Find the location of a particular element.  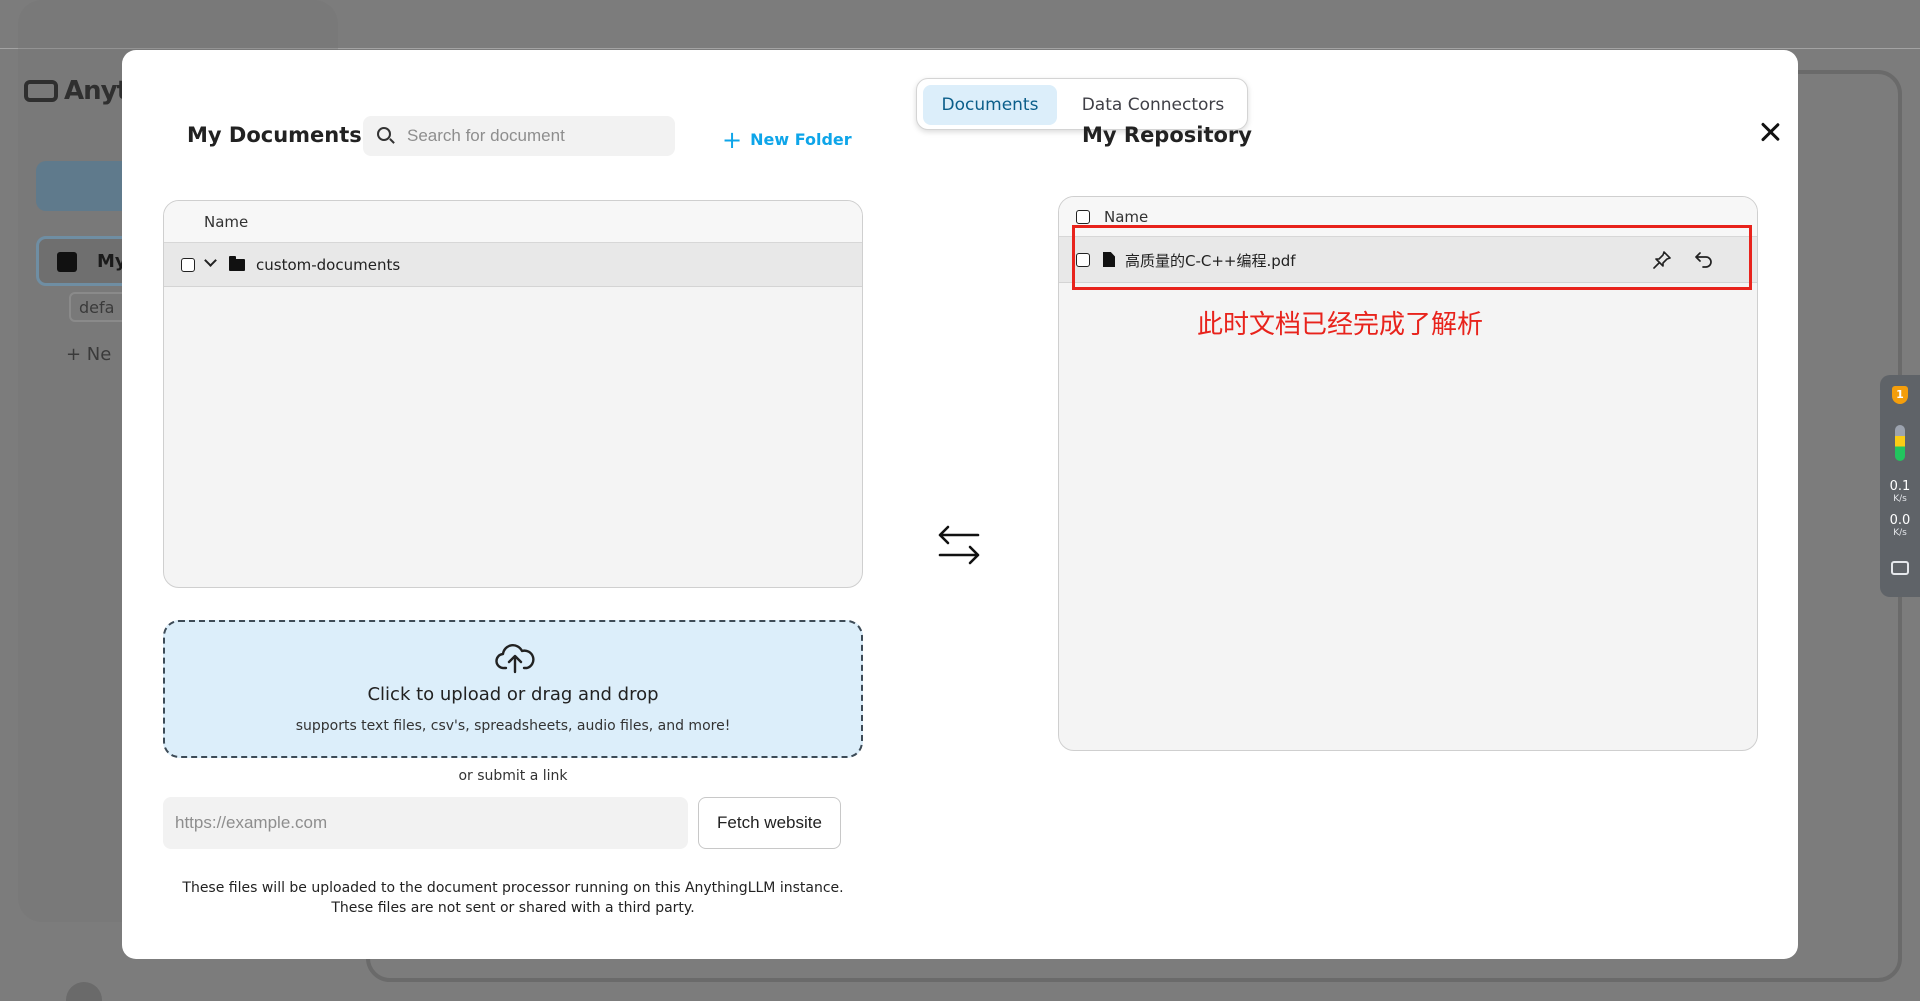

file-name: 高质量的C-C++编程.pdf is located at coordinates (1210, 261).